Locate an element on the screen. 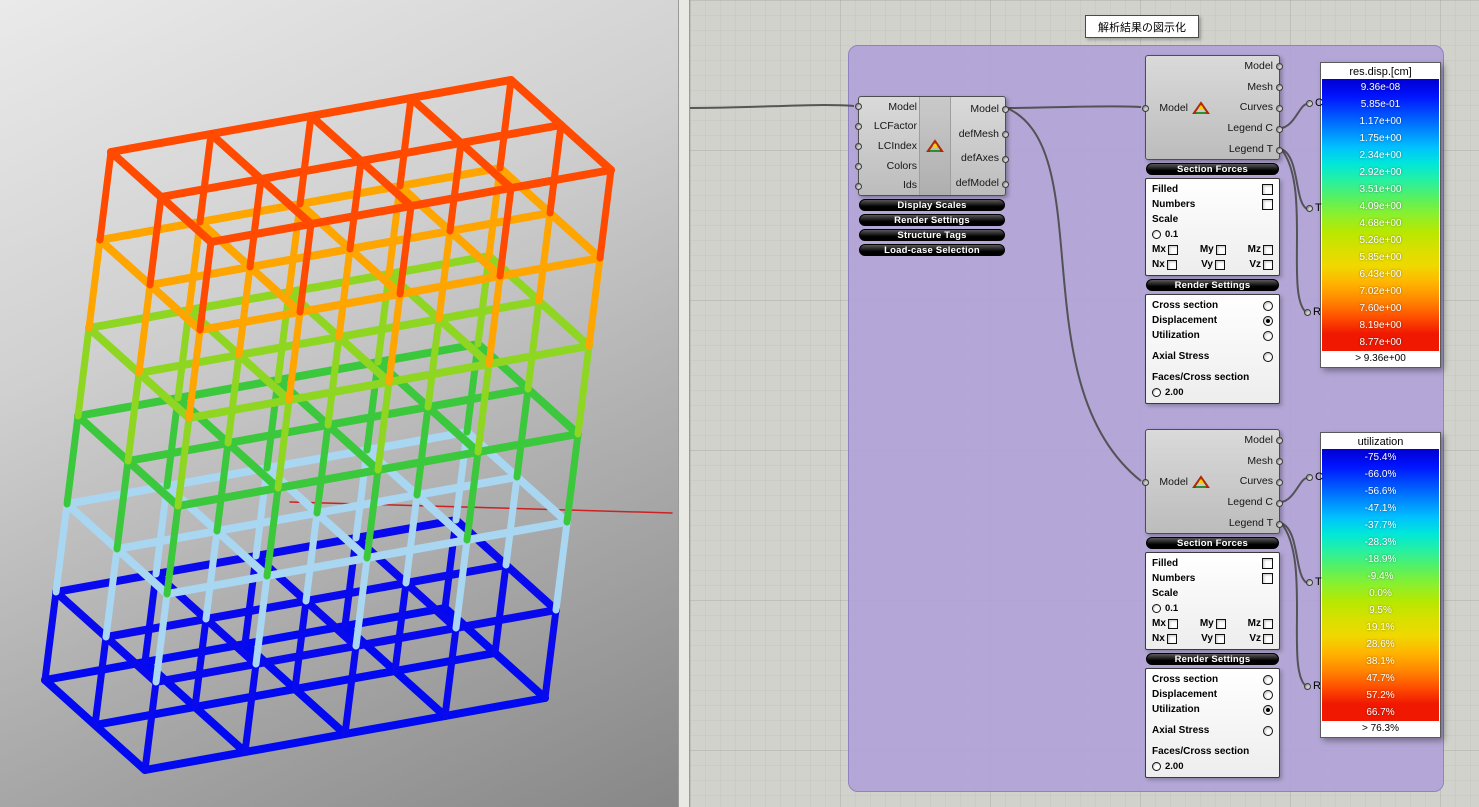 The image size is (1479, 807). scale-value: 0.1 is located at coordinates (1172, 608).